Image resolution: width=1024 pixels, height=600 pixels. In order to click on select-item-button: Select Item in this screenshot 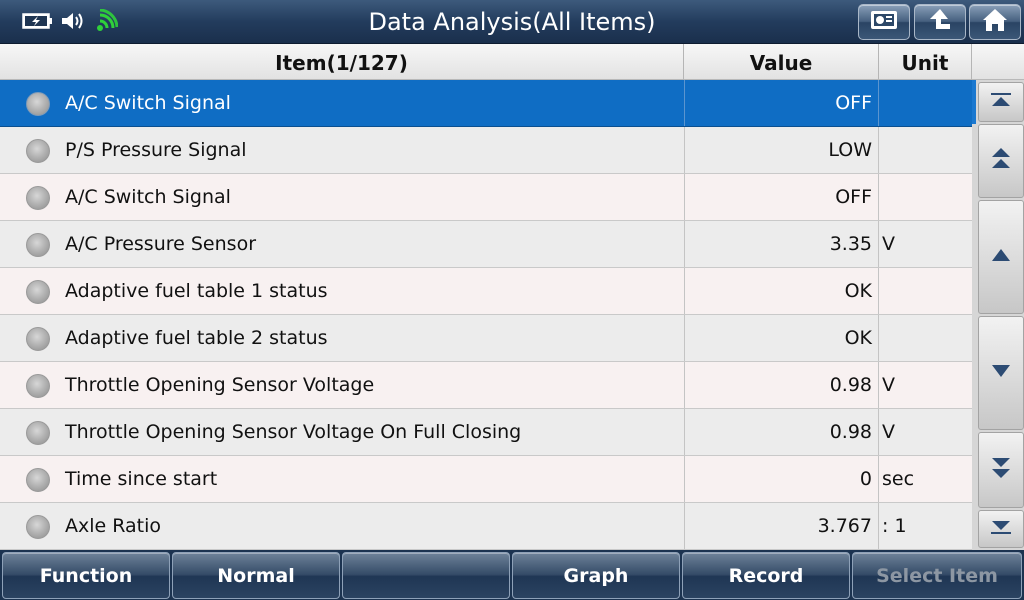, I will do `click(937, 575)`.